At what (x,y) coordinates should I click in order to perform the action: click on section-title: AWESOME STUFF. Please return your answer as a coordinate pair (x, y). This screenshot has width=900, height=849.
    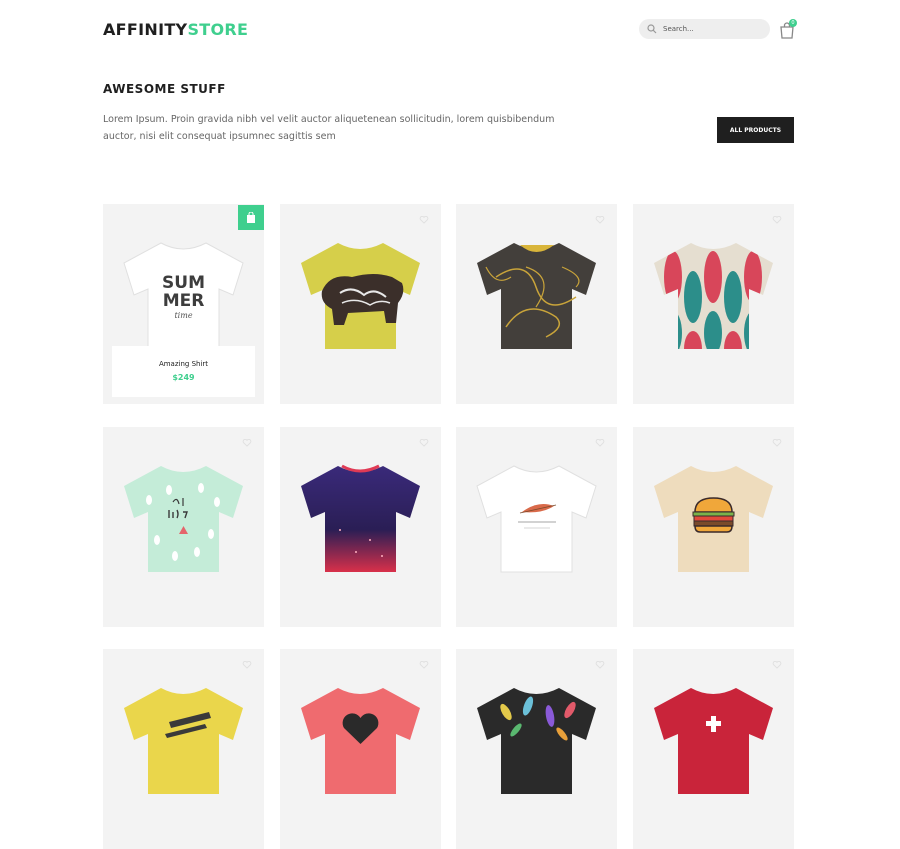
    Looking at the image, I should click on (164, 89).